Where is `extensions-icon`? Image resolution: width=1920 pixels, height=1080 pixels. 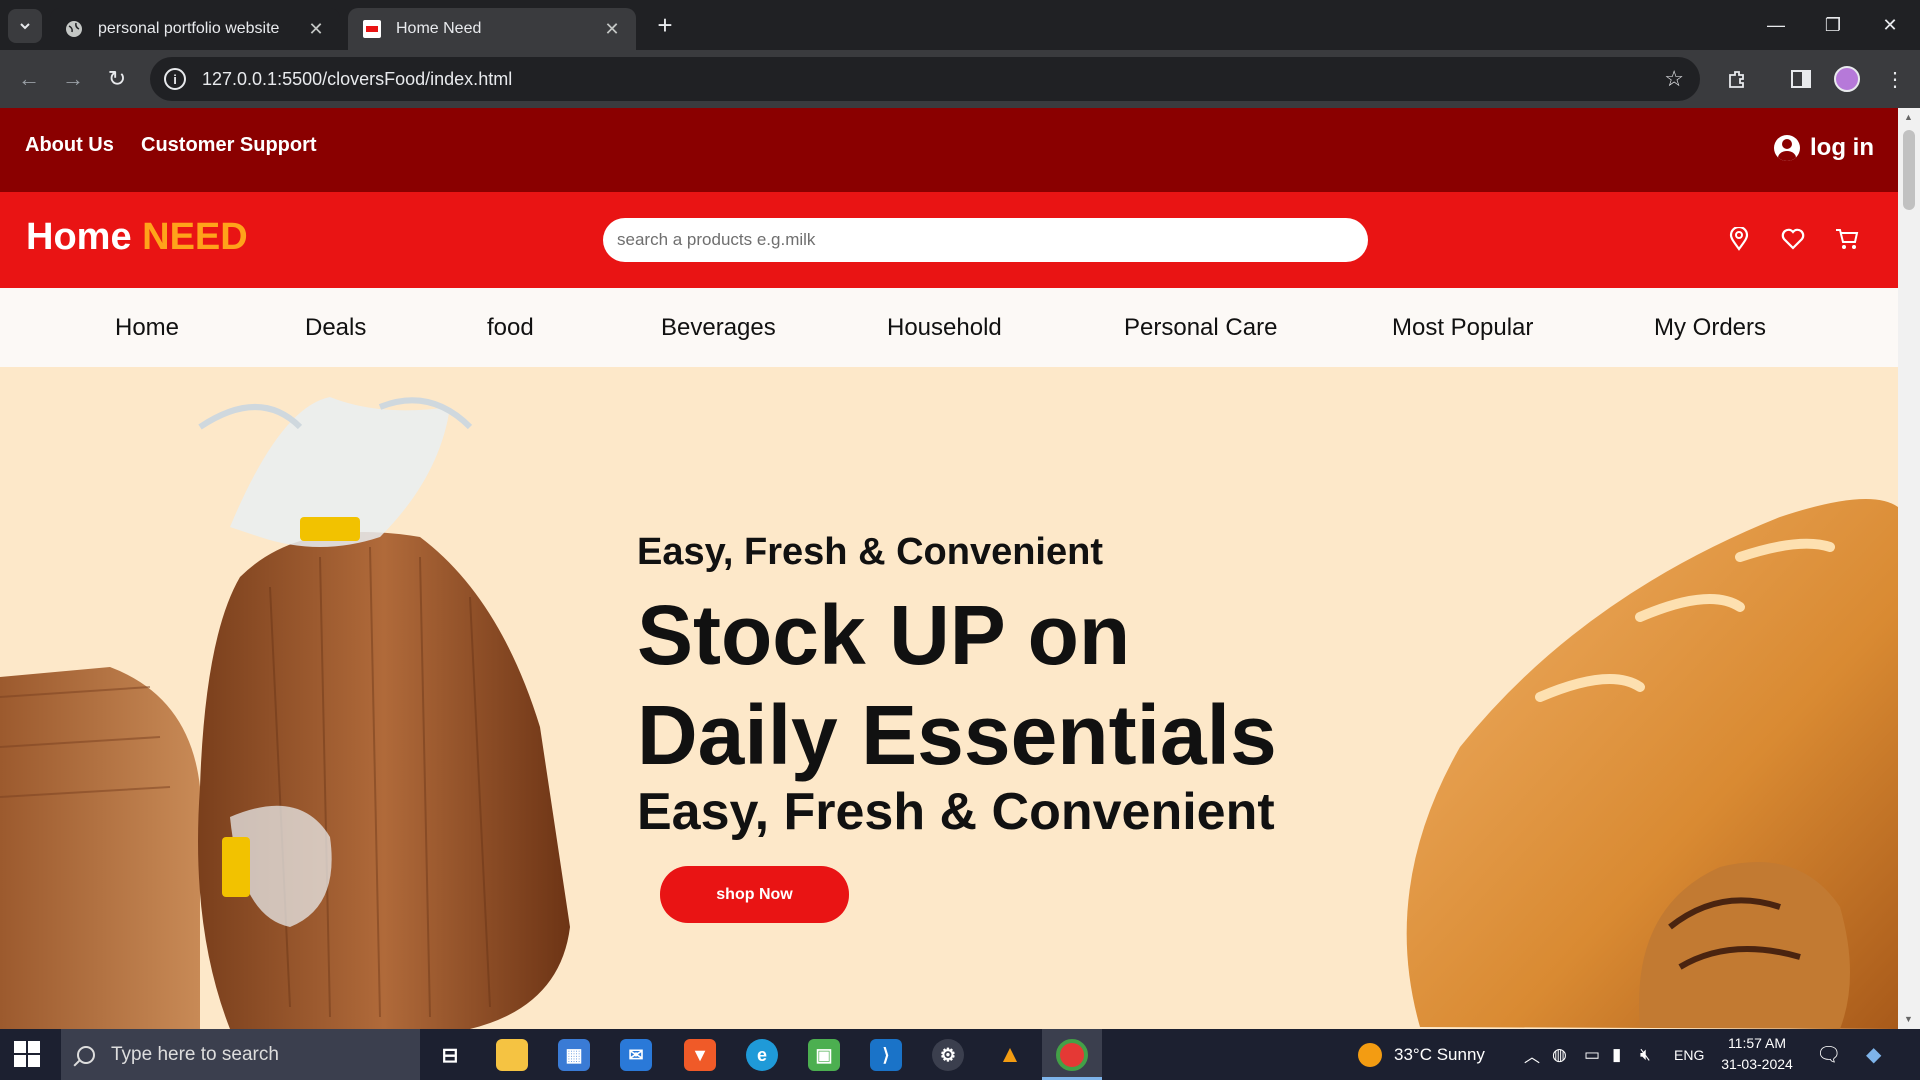 extensions-icon is located at coordinates (1737, 79).